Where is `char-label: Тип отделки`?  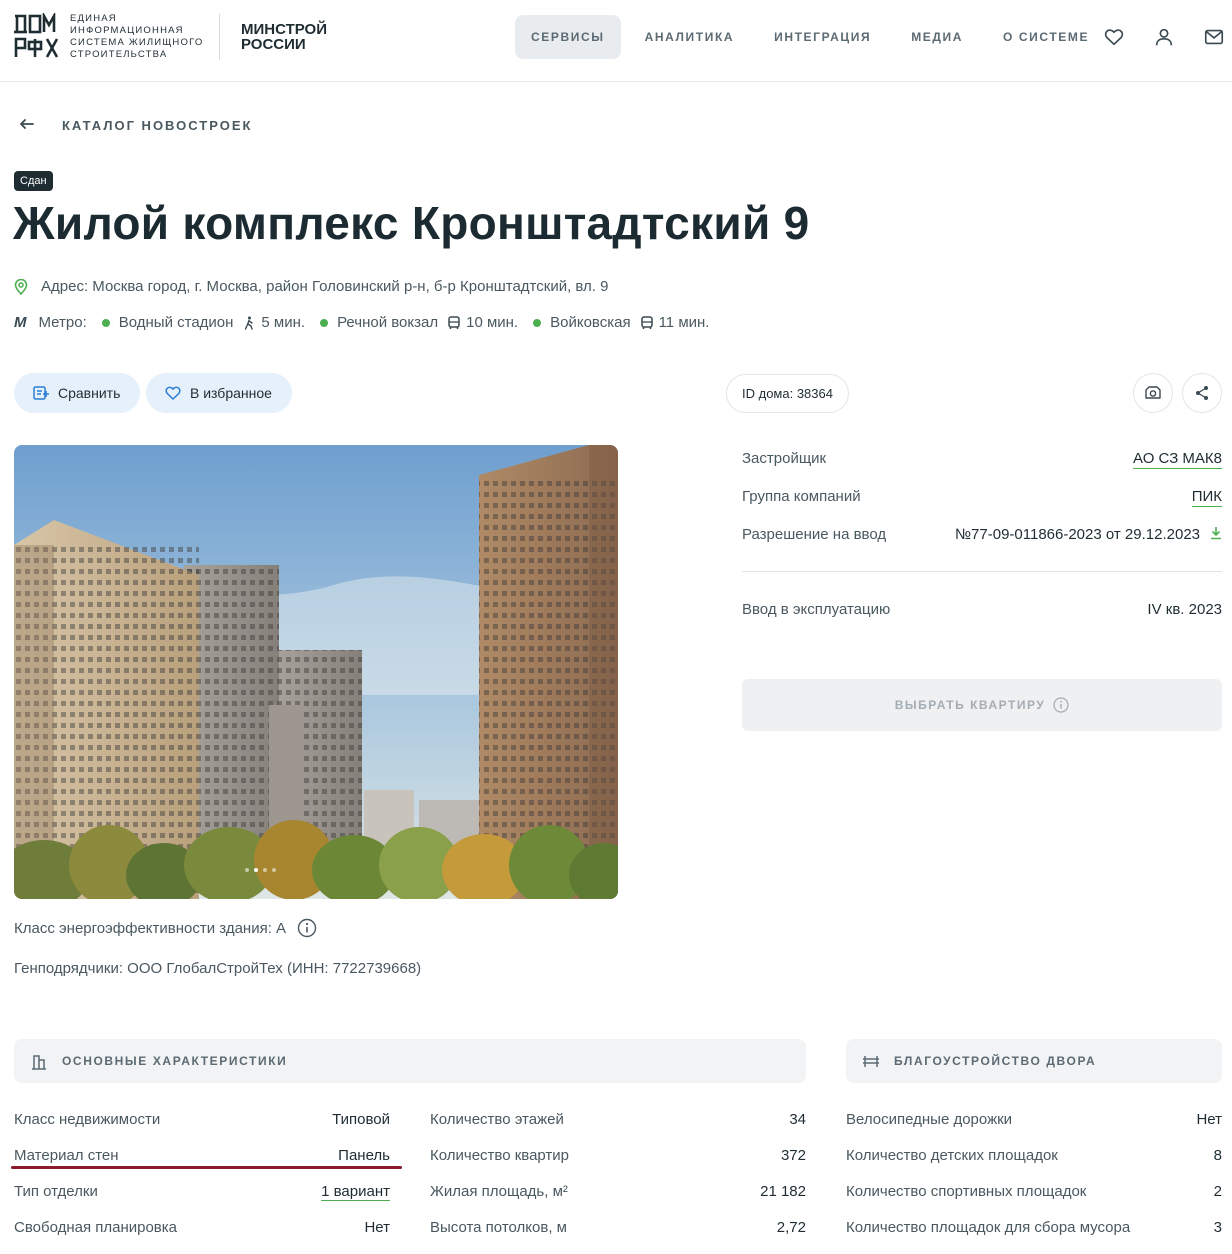
char-label: Тип отделки is located at coordinates (56, 1191).